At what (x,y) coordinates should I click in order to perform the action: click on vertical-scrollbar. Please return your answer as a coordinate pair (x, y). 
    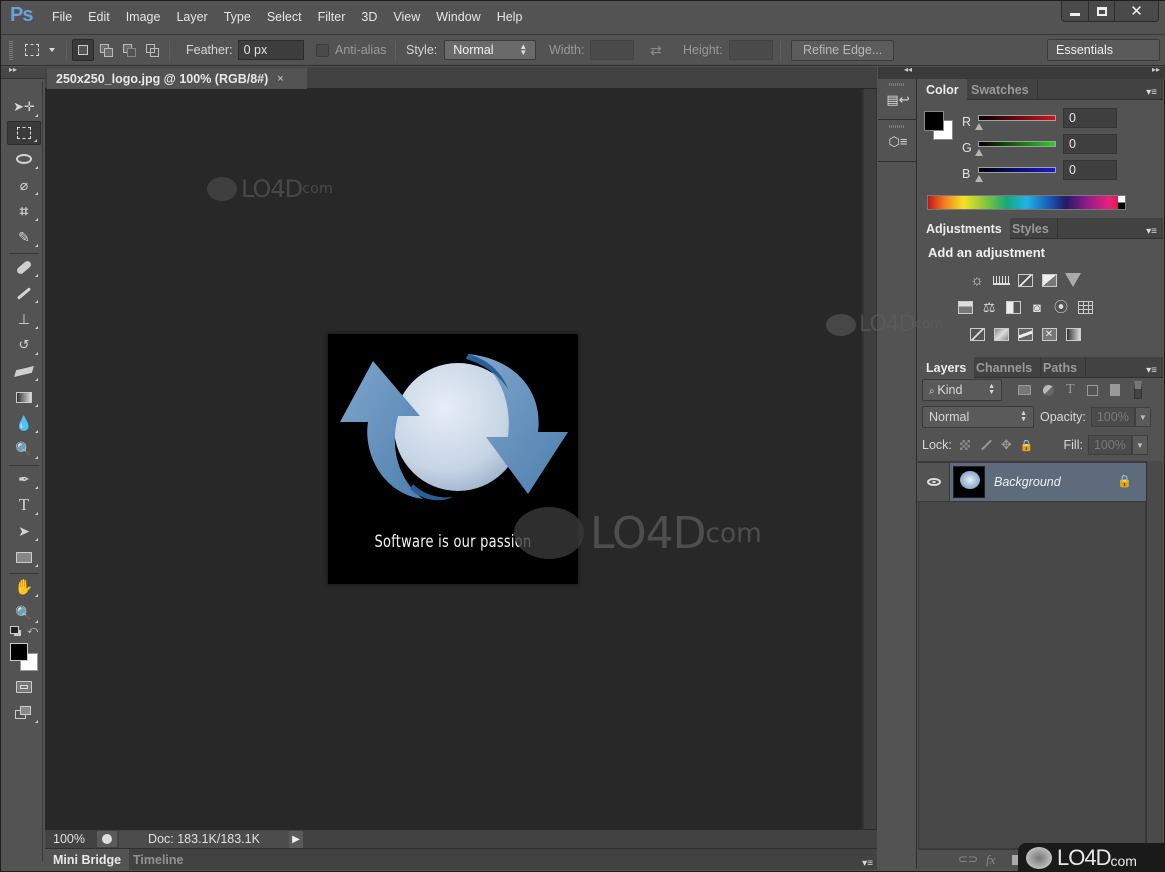
    Looking at the image, I should click on (869, 459).